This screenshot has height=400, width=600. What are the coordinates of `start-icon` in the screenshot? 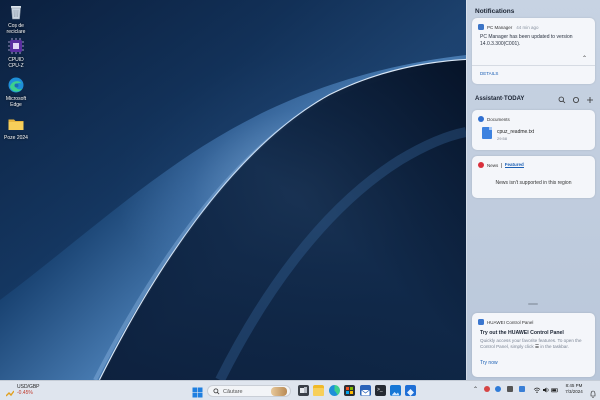 It's located at (197, 391).